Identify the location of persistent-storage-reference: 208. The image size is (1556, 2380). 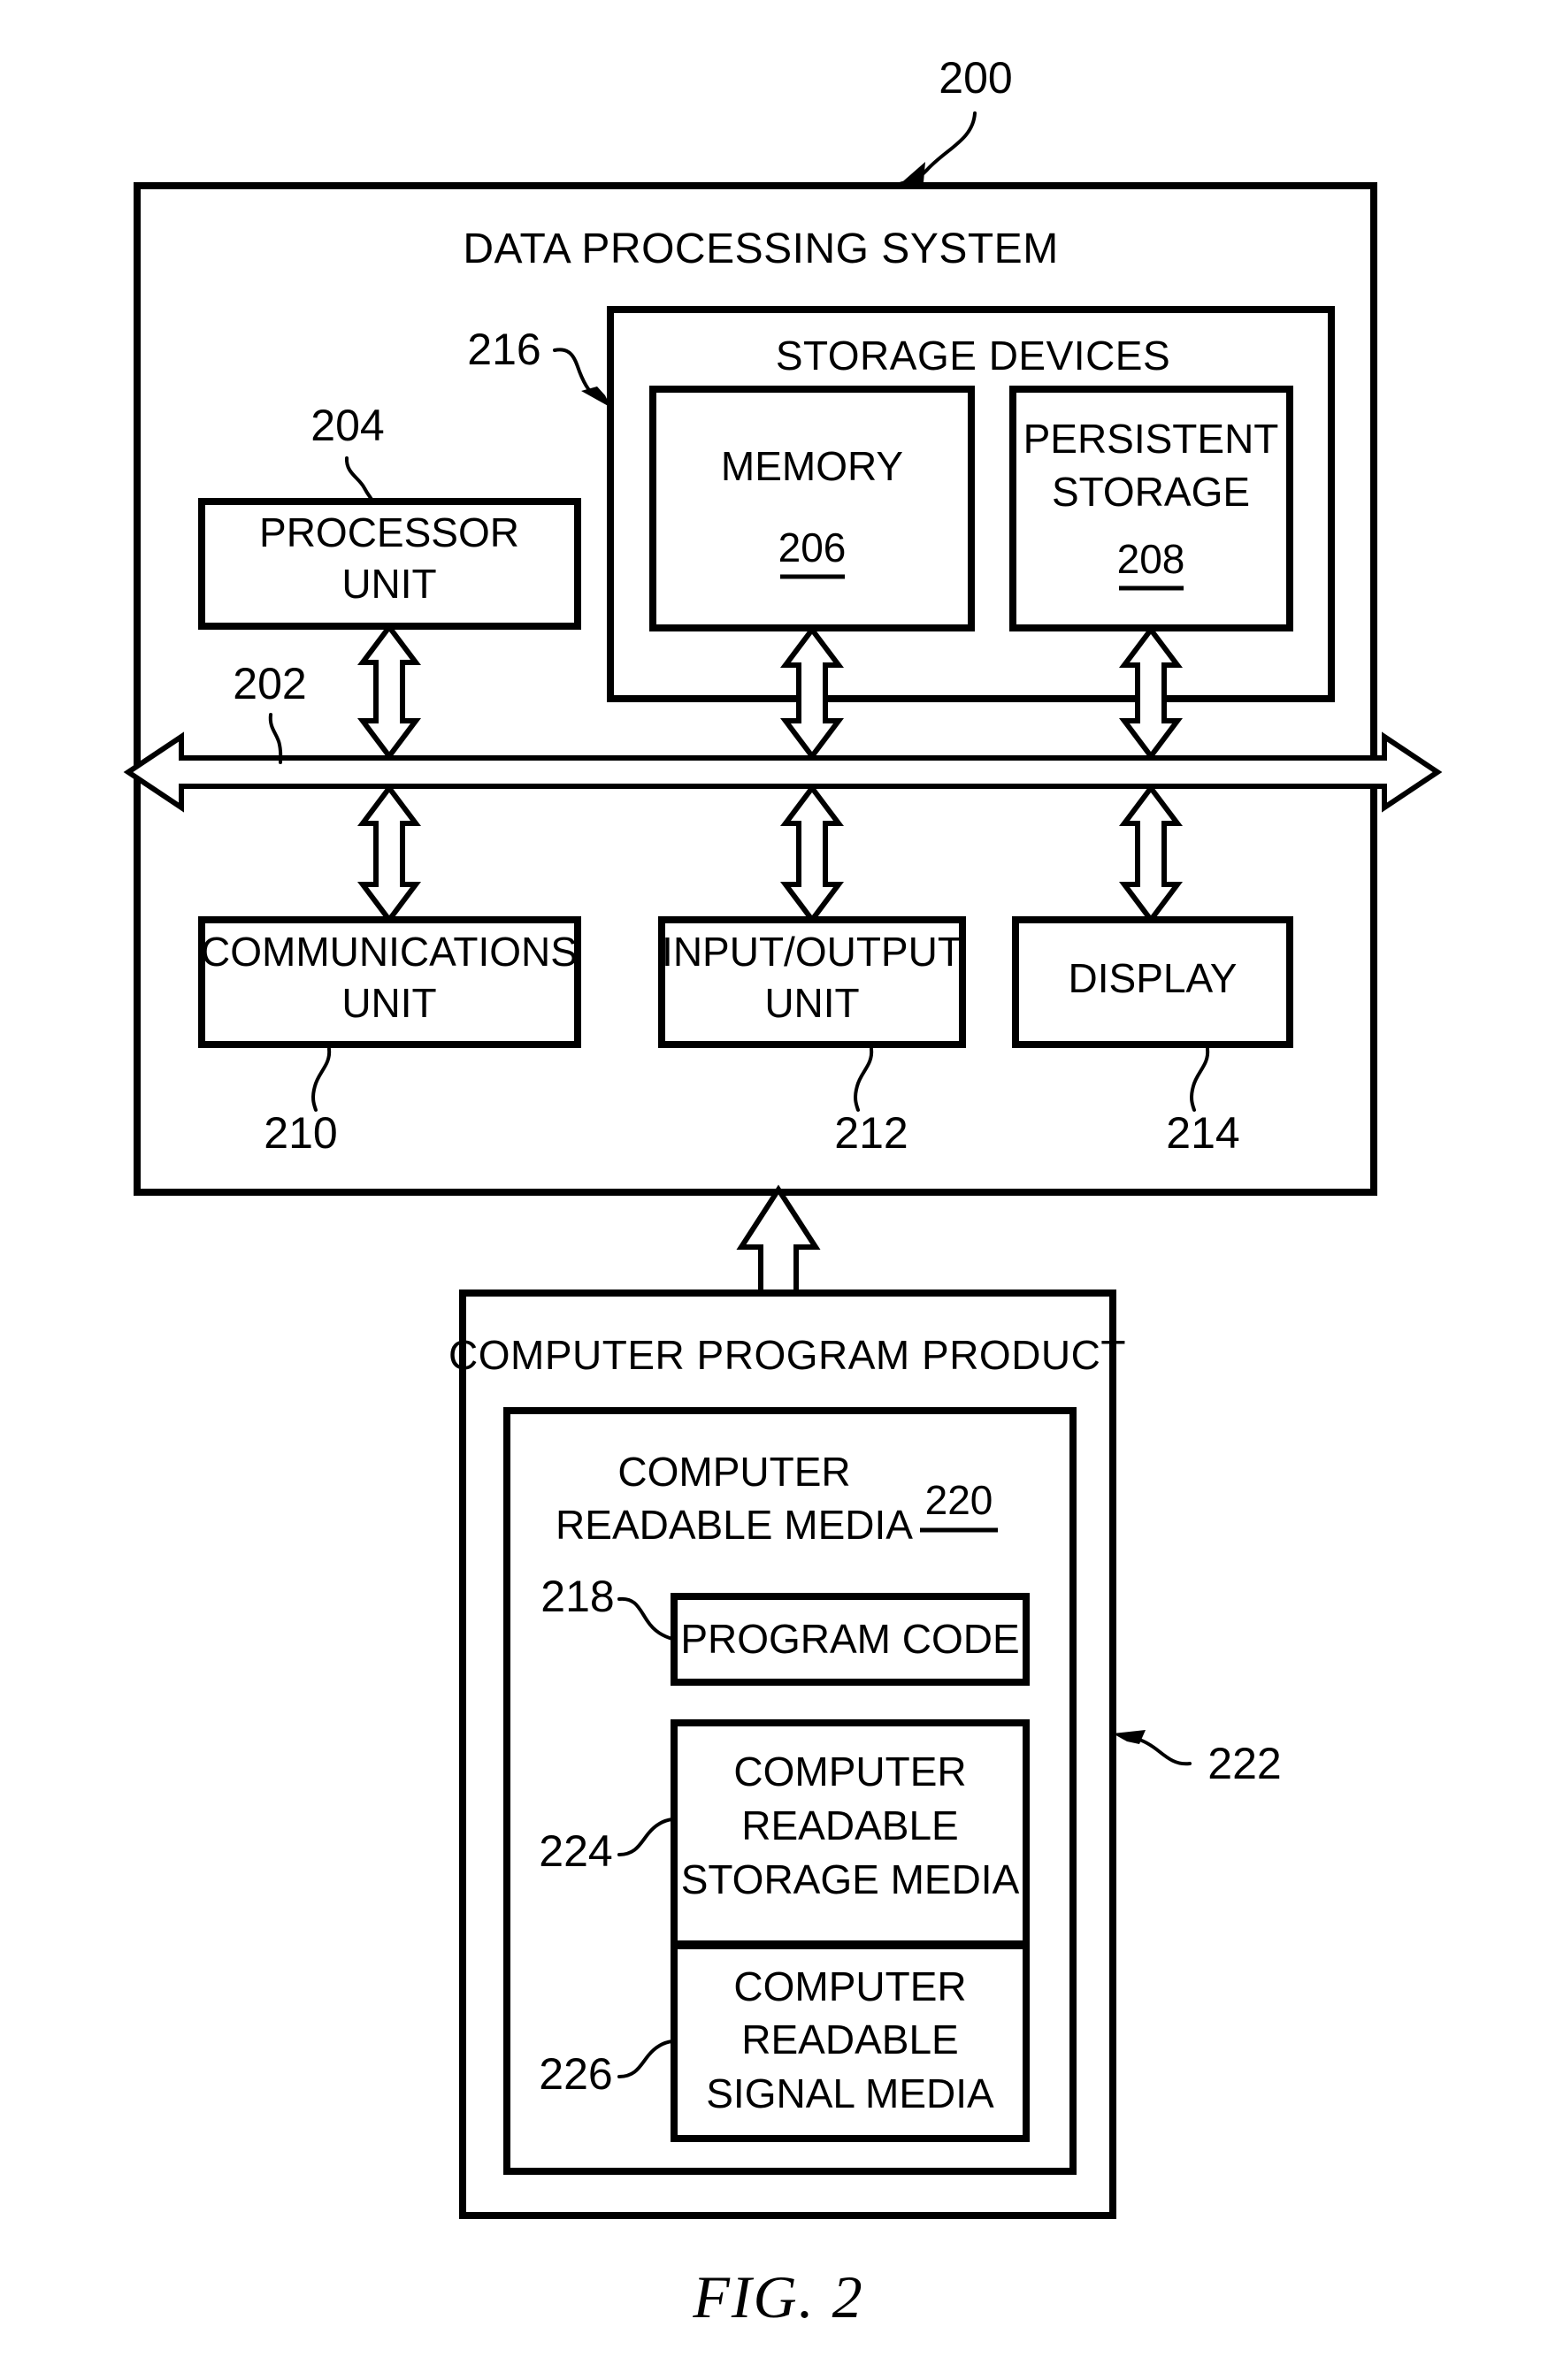
(1151, 559).